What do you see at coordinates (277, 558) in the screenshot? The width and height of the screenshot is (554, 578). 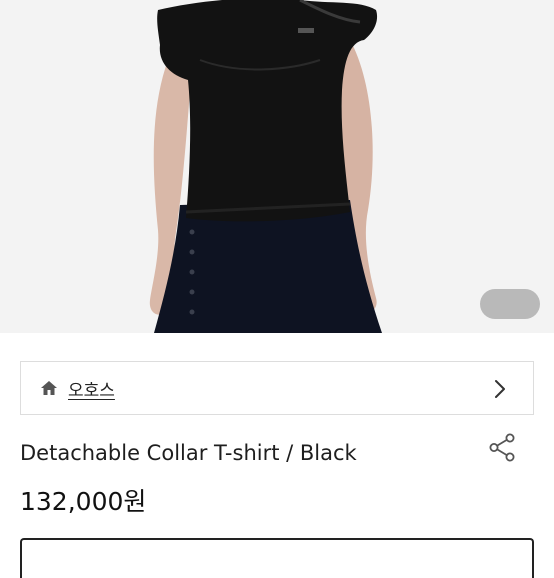 I see `bottom-action-bar` at bounding box center [277, 558].